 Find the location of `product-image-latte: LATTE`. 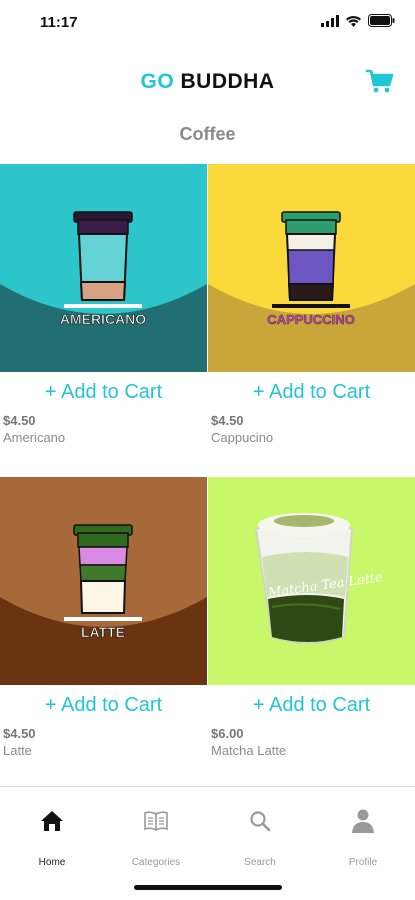

product-image-latte: LATTE is located at coordinates (103, 581).